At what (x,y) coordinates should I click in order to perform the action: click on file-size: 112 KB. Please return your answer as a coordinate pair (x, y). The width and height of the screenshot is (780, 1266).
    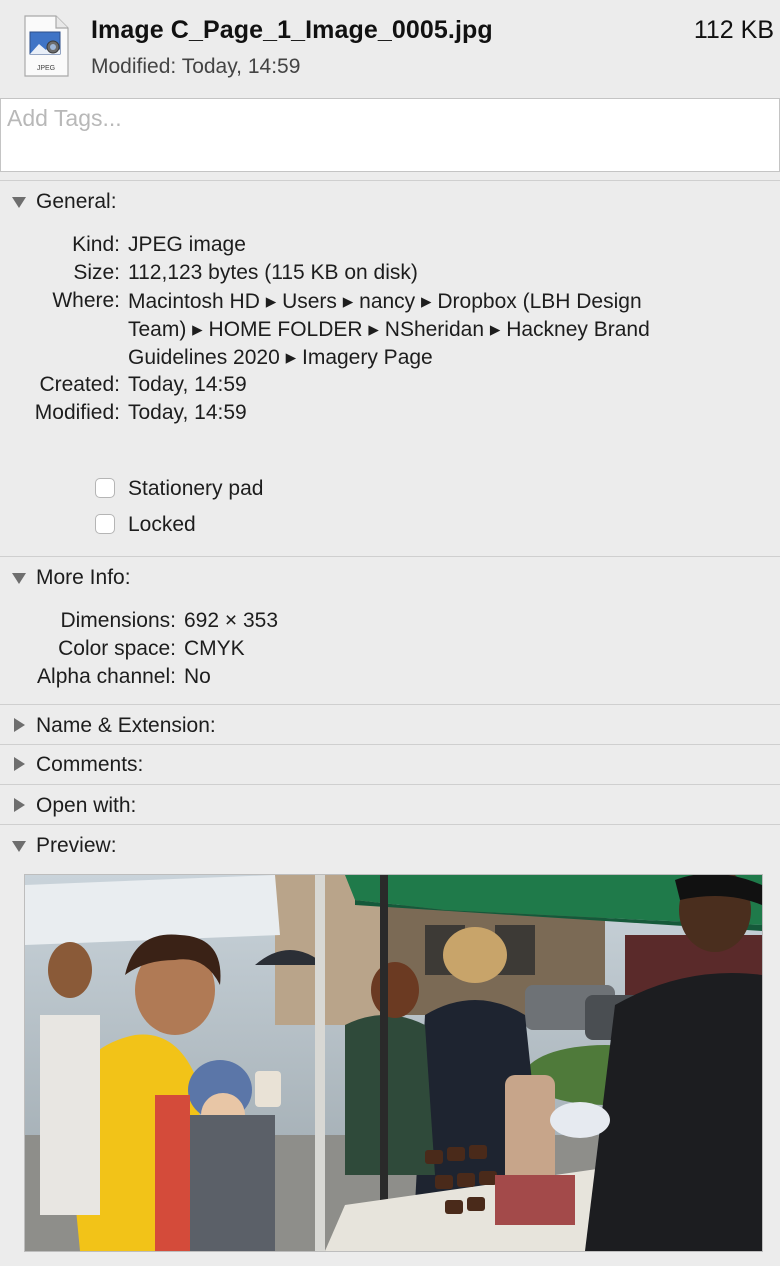
    Looking at the image, I should click on (733, 30).